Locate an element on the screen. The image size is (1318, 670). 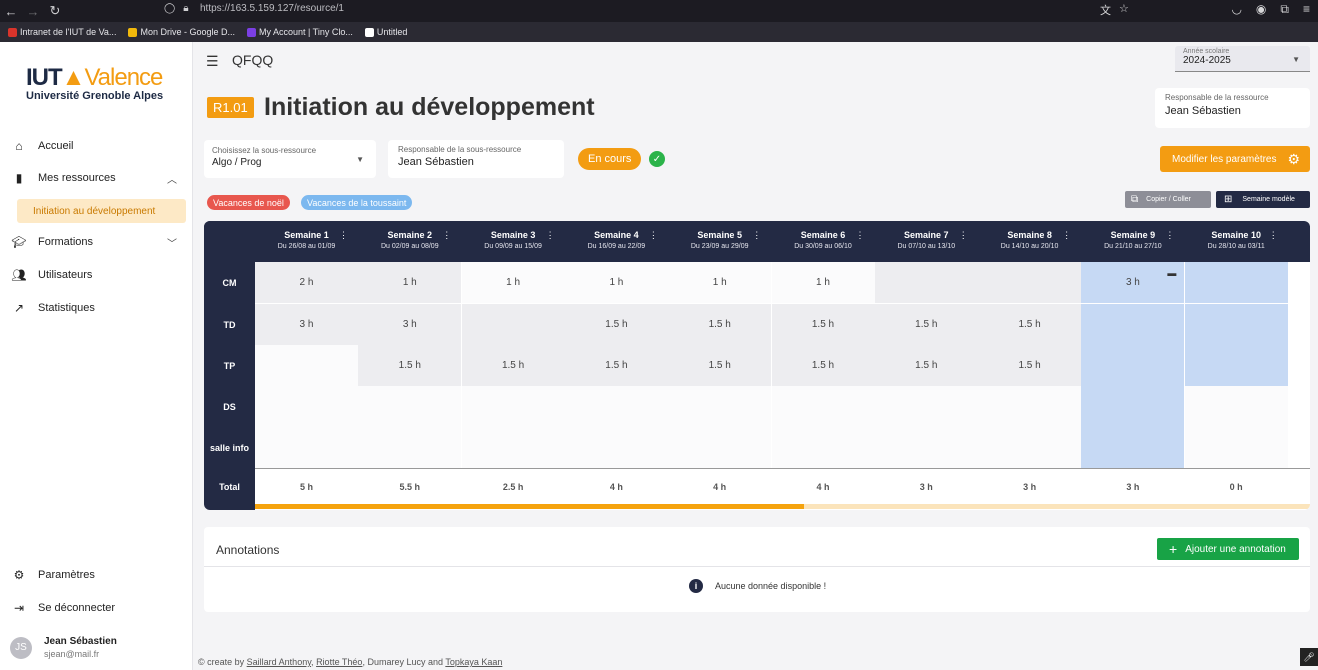
menu-icon: ≡ is located at coordinates (1306, 9).